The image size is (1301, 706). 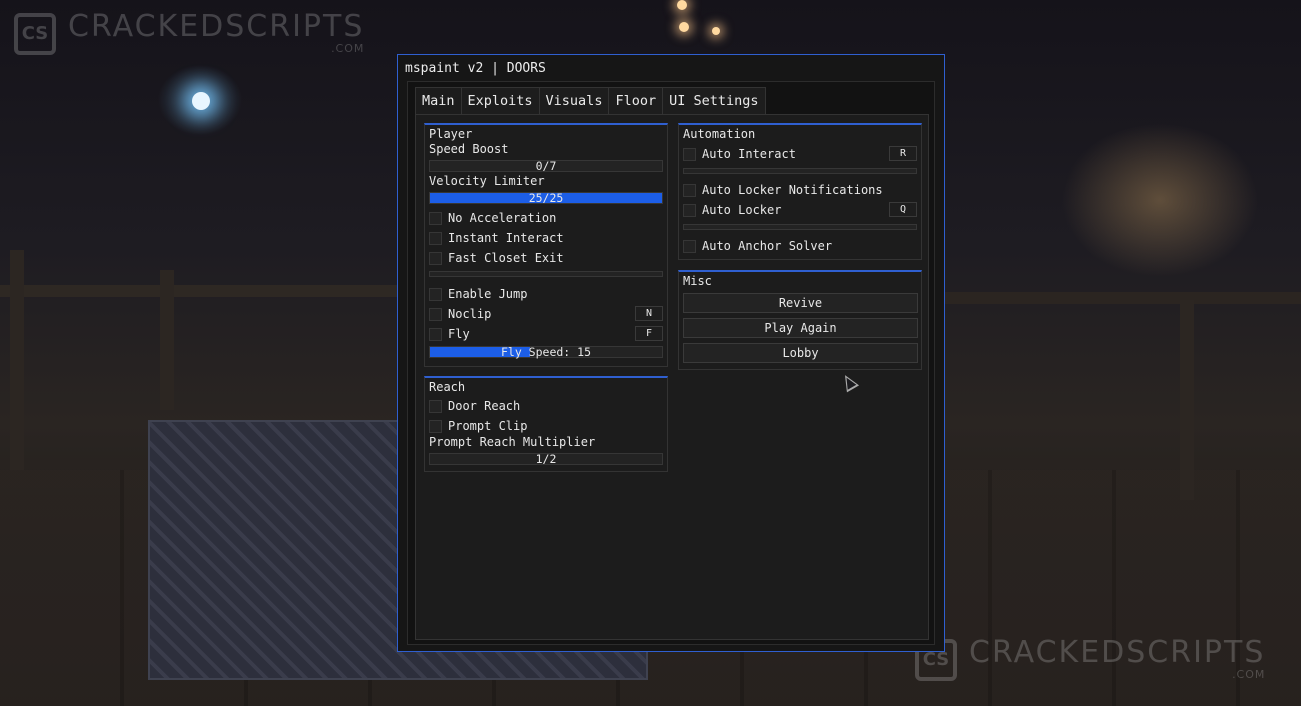 What do you see at coordinates (200, 291) in the screenshot?
I see `background-railing-left` at bounding box center [200, 291].